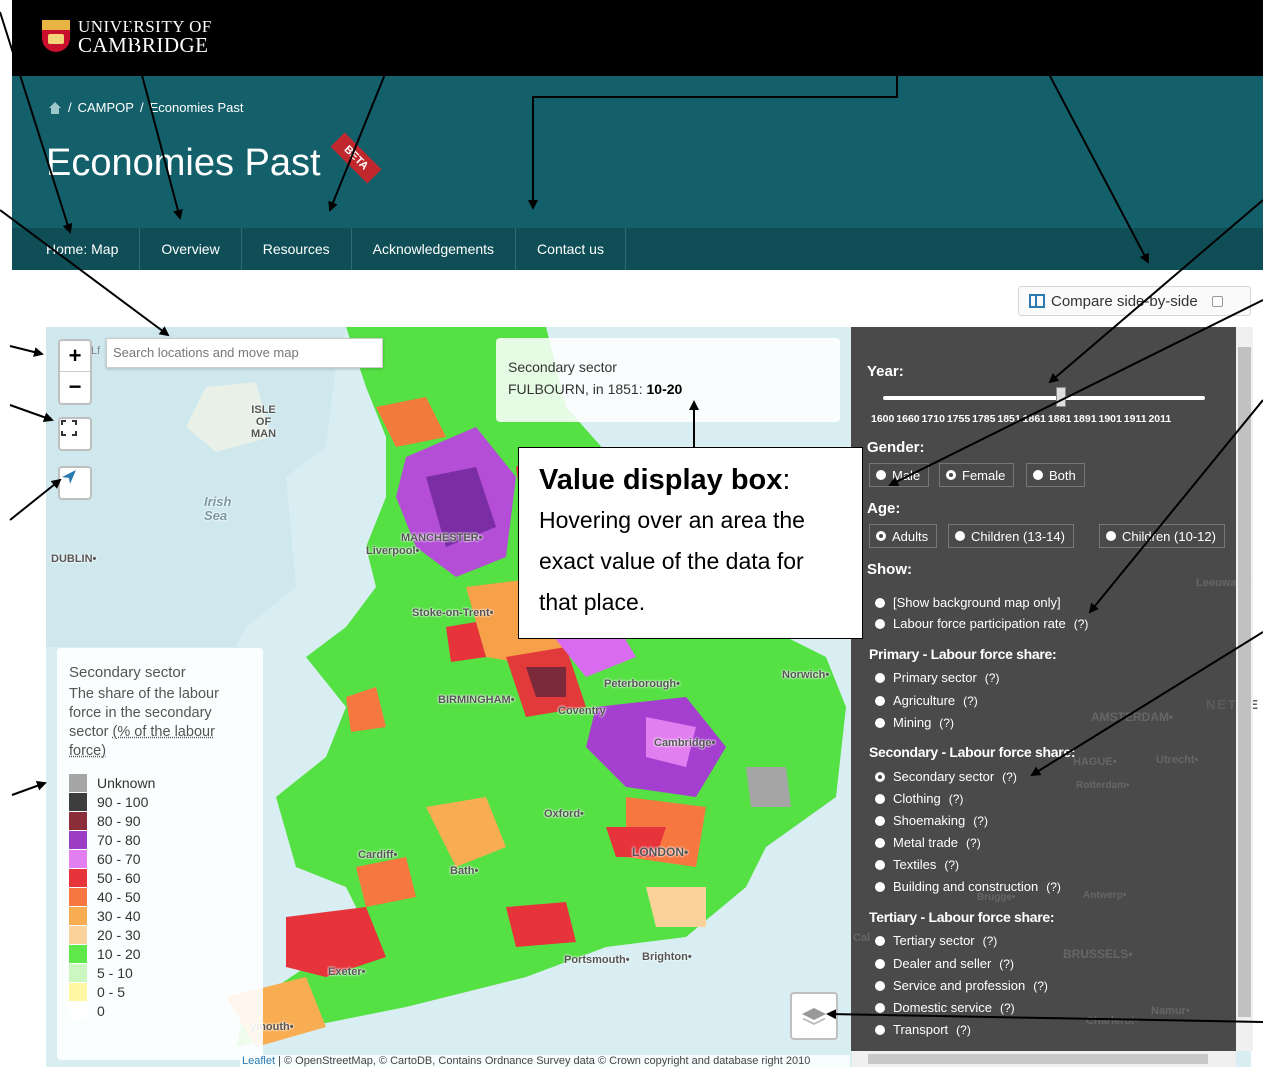 The width and height of the screenshot is (1263, 1067). I want to click on place-label-exeter: Exeter•, so click(347, 972).